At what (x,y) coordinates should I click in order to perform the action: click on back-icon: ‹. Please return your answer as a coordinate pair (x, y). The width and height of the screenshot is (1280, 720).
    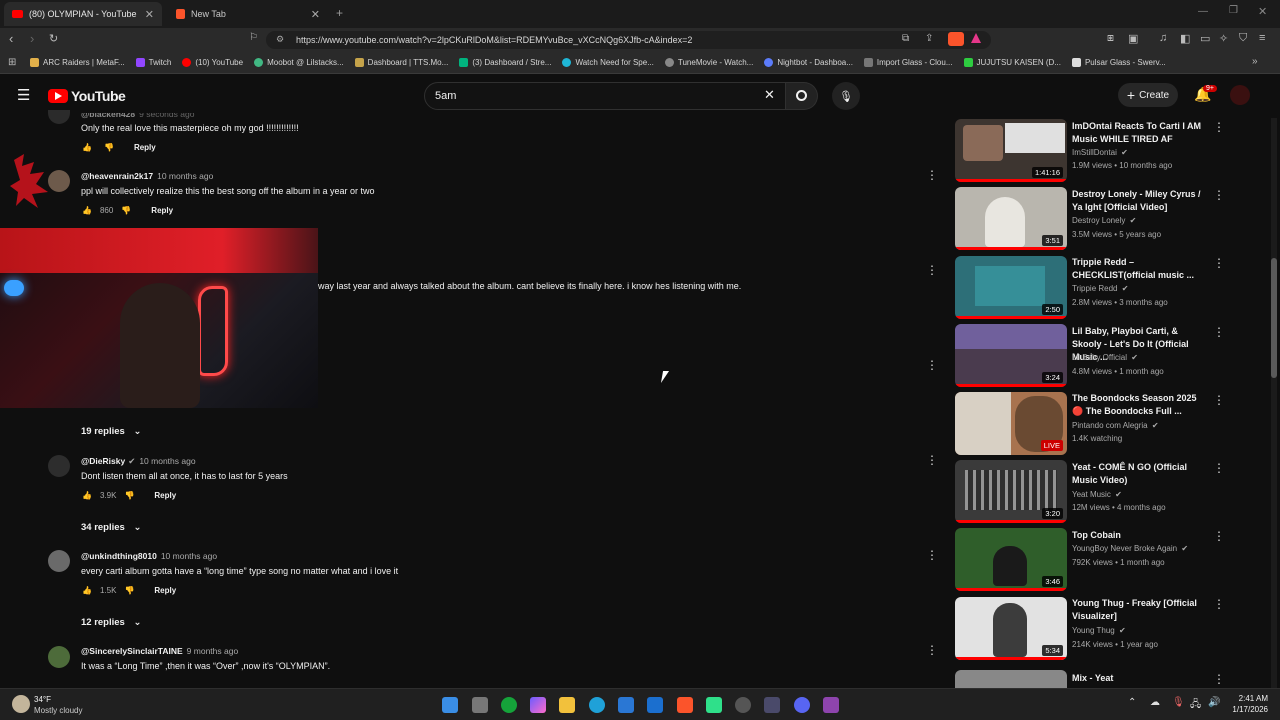
    Looking at the image, I should click on (11, 38).